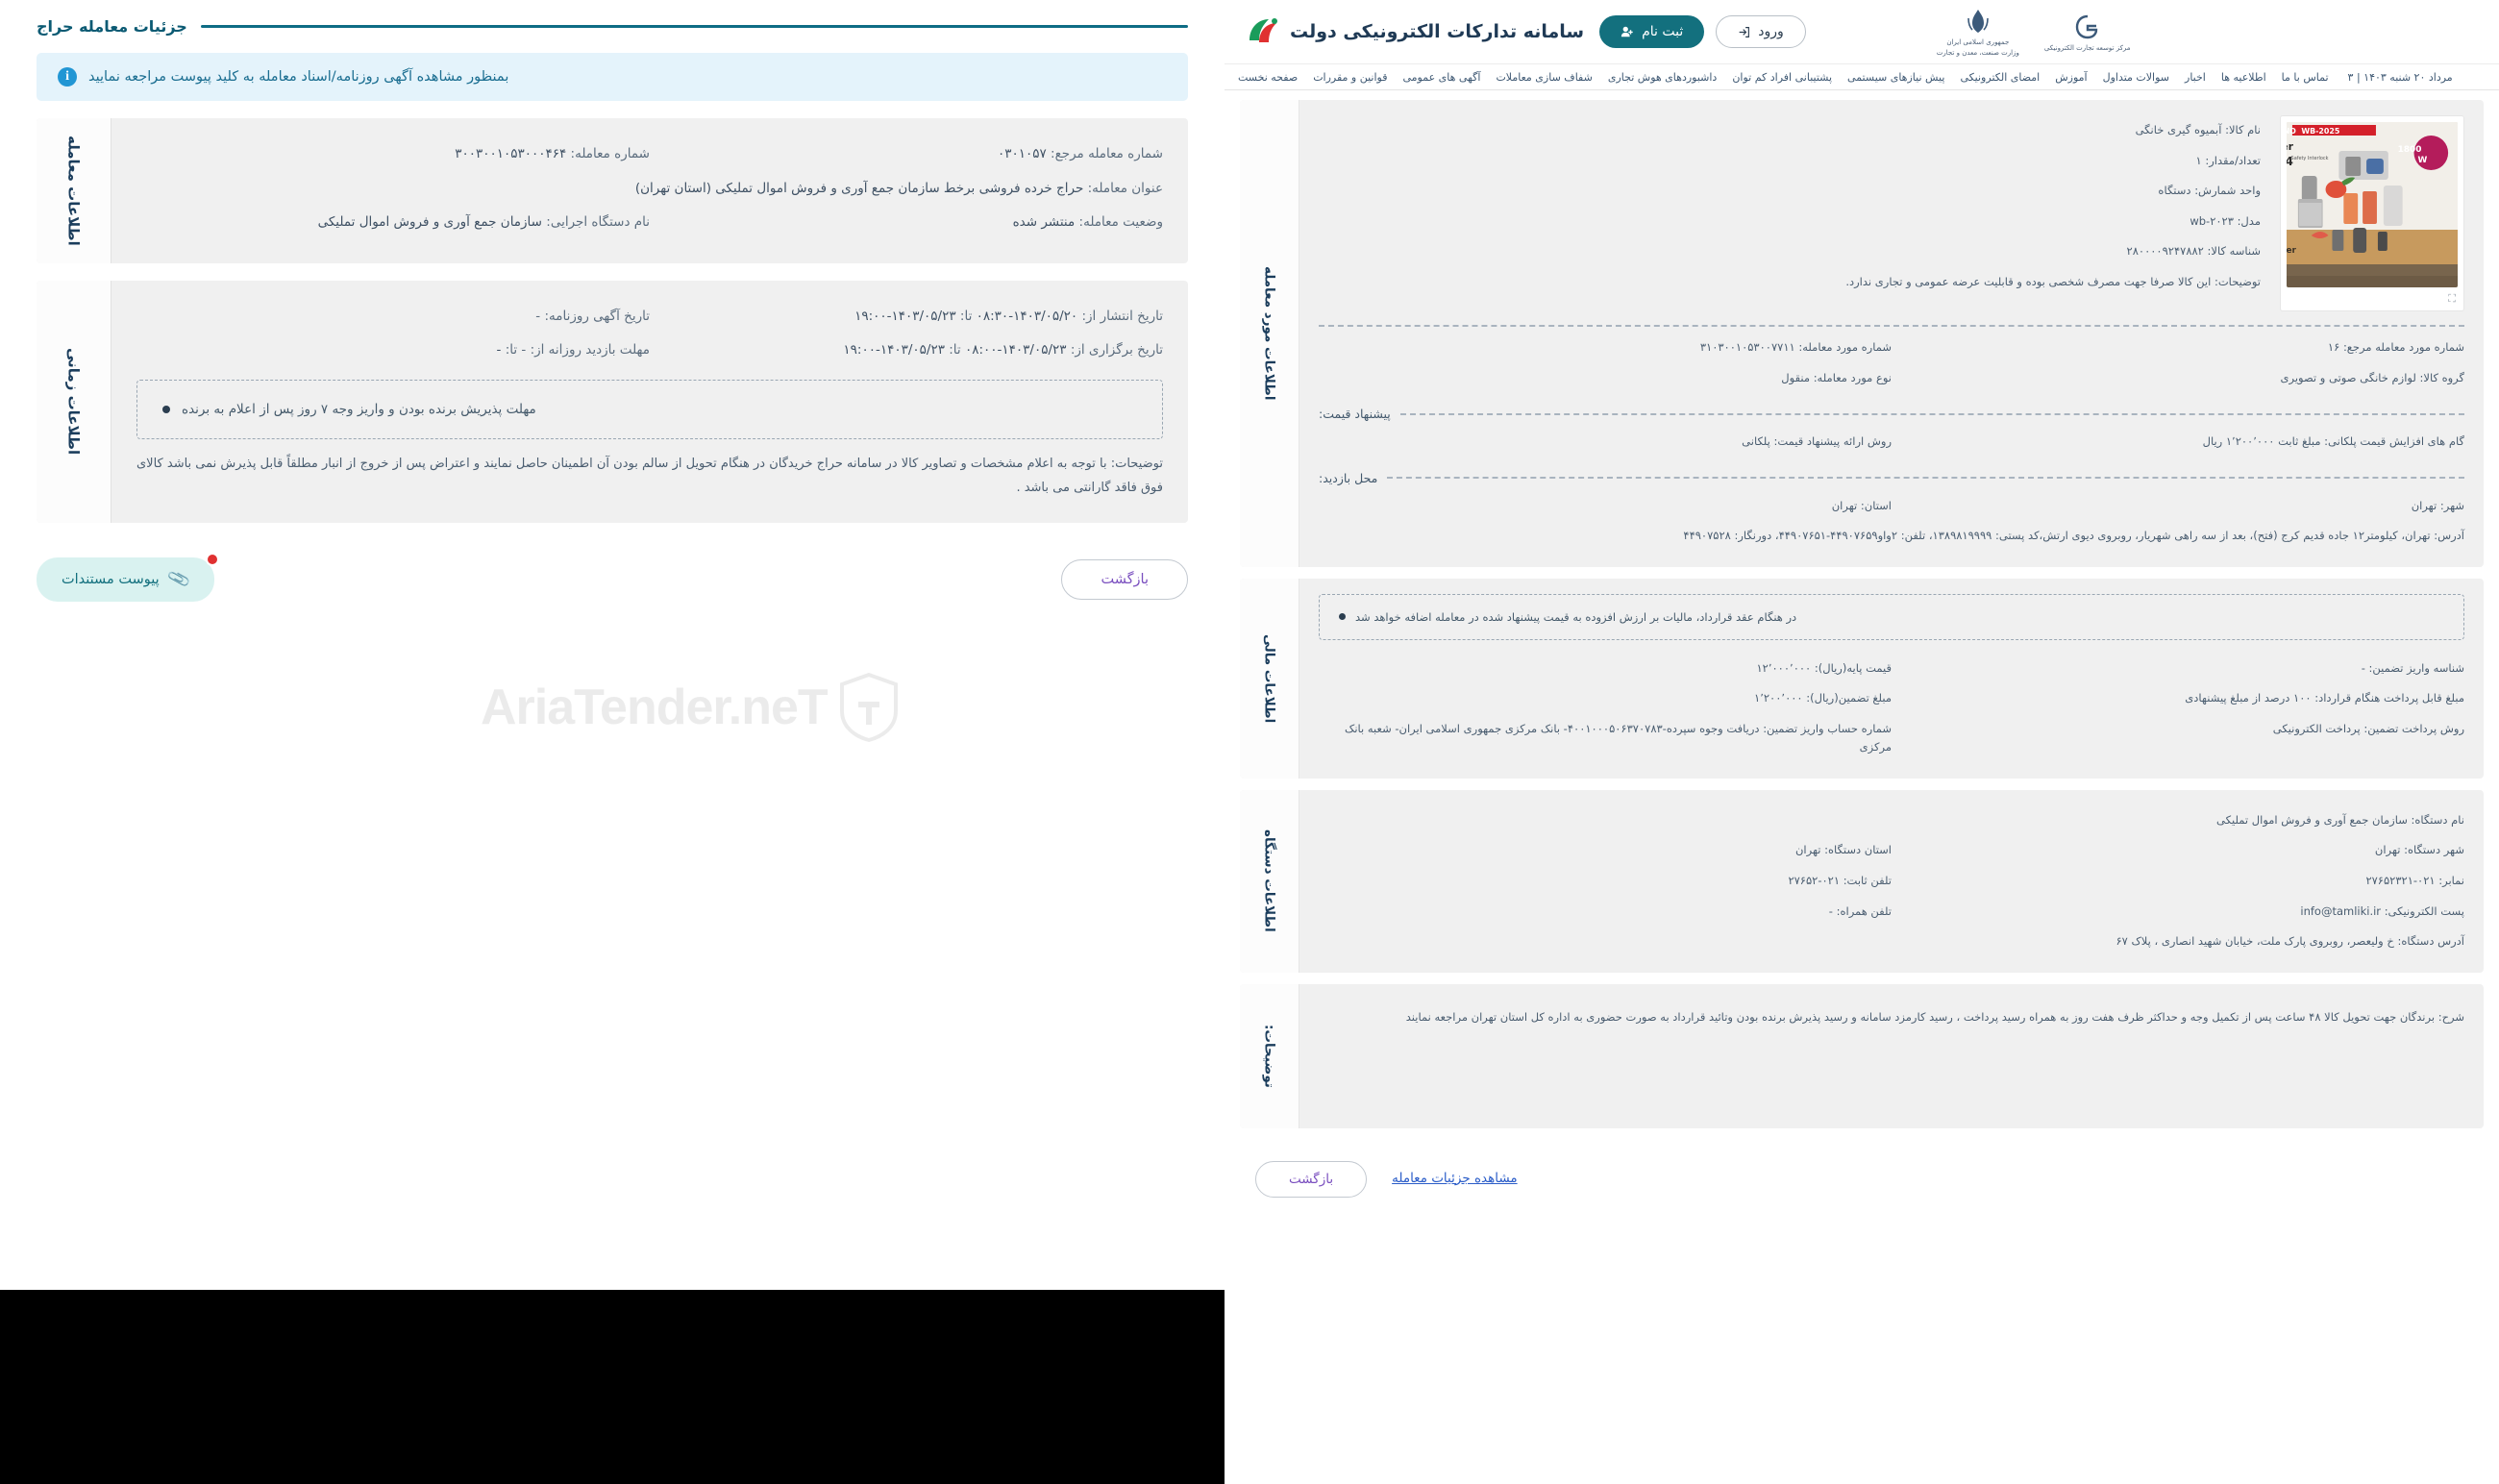  I want to click on paperclip-icon: 📎, so click(178, 580).